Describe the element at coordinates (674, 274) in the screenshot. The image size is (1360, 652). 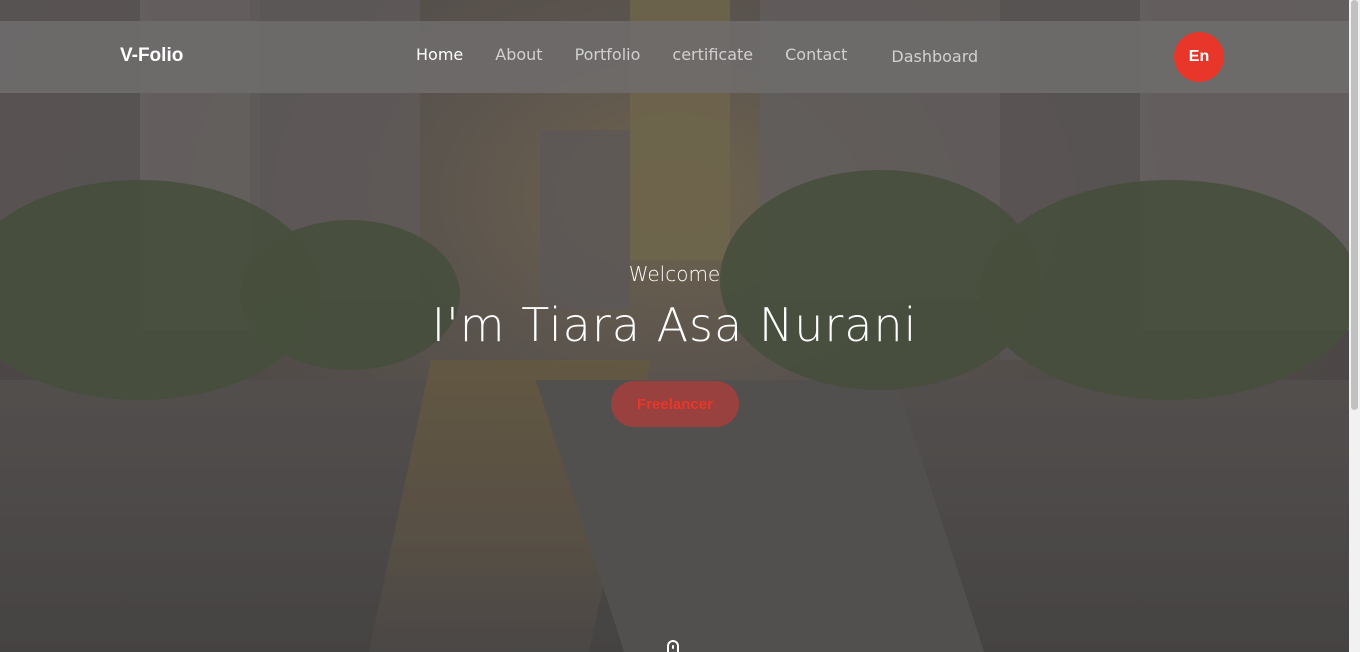
I see `hero-welcome: Welcome` at that location.